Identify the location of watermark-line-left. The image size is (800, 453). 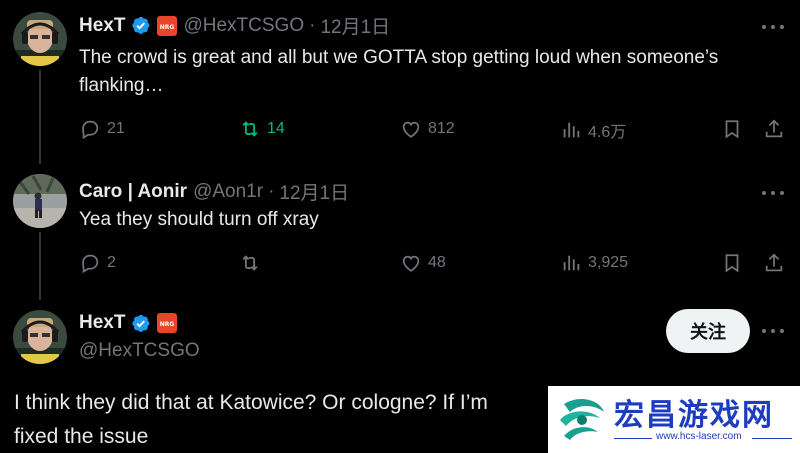
(633, 438).